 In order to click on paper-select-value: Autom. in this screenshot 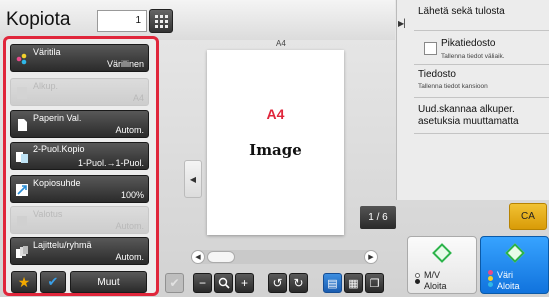, I will do `click(129, 130)`.